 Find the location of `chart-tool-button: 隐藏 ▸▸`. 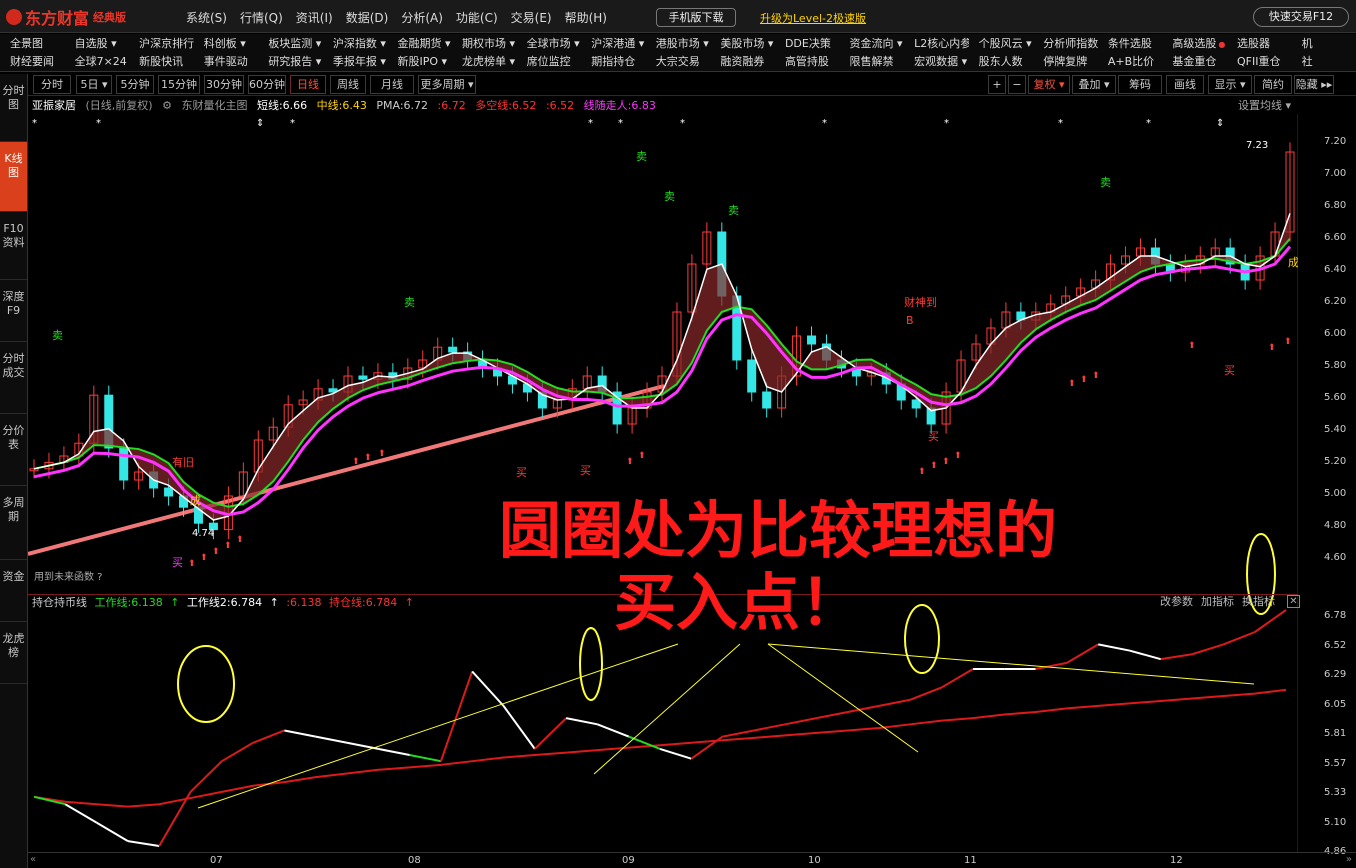

chart-tool-button: 隐藏 ▸▸ is located at coordinates (1314, 84).